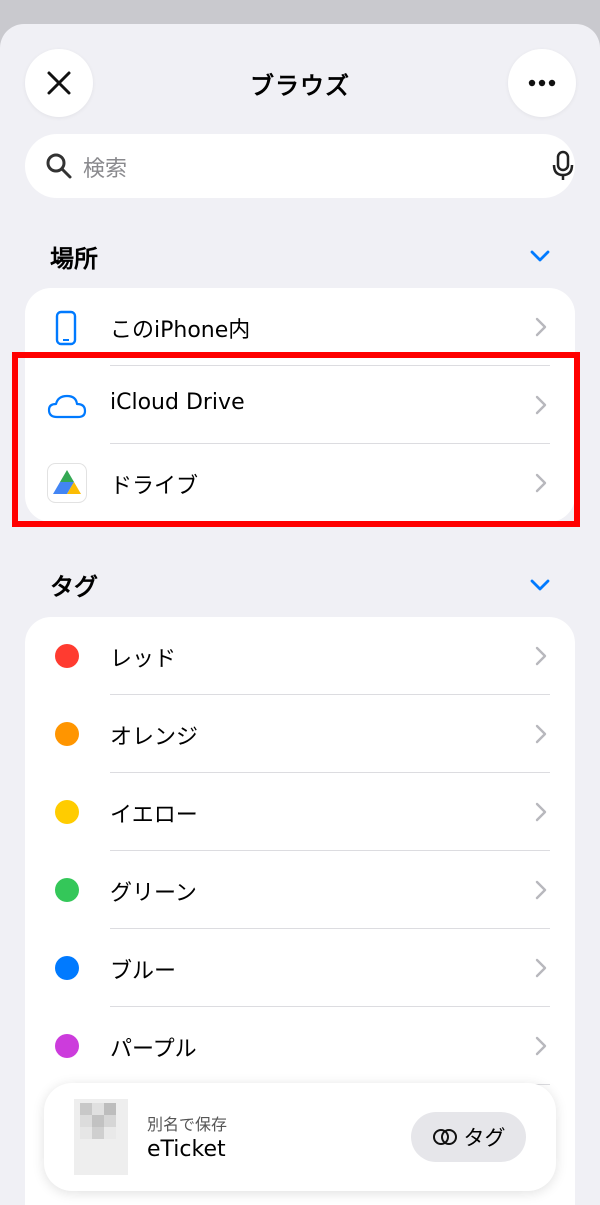 This screenshot has height=1205, width=600. What do you see at coordinates (143, 971) in the screenshot?
I see `tag-label: ブルー` at bounding box center [143, 971].